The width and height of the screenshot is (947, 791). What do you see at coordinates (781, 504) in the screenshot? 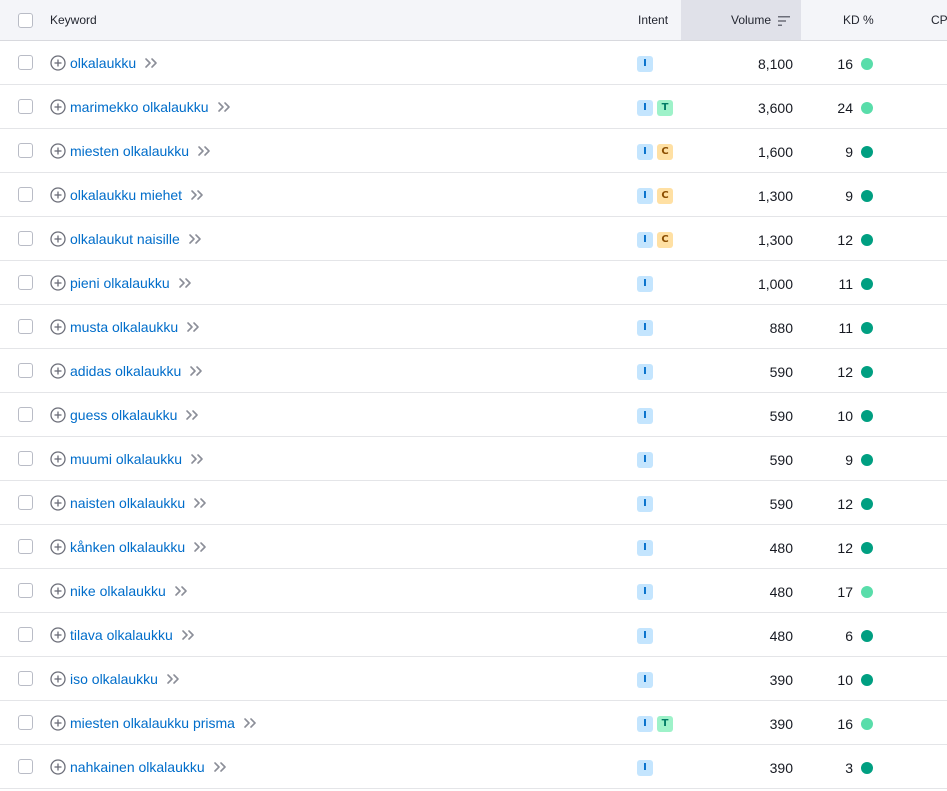
I see `volume-value: 590` at bounding box center [781, 504].